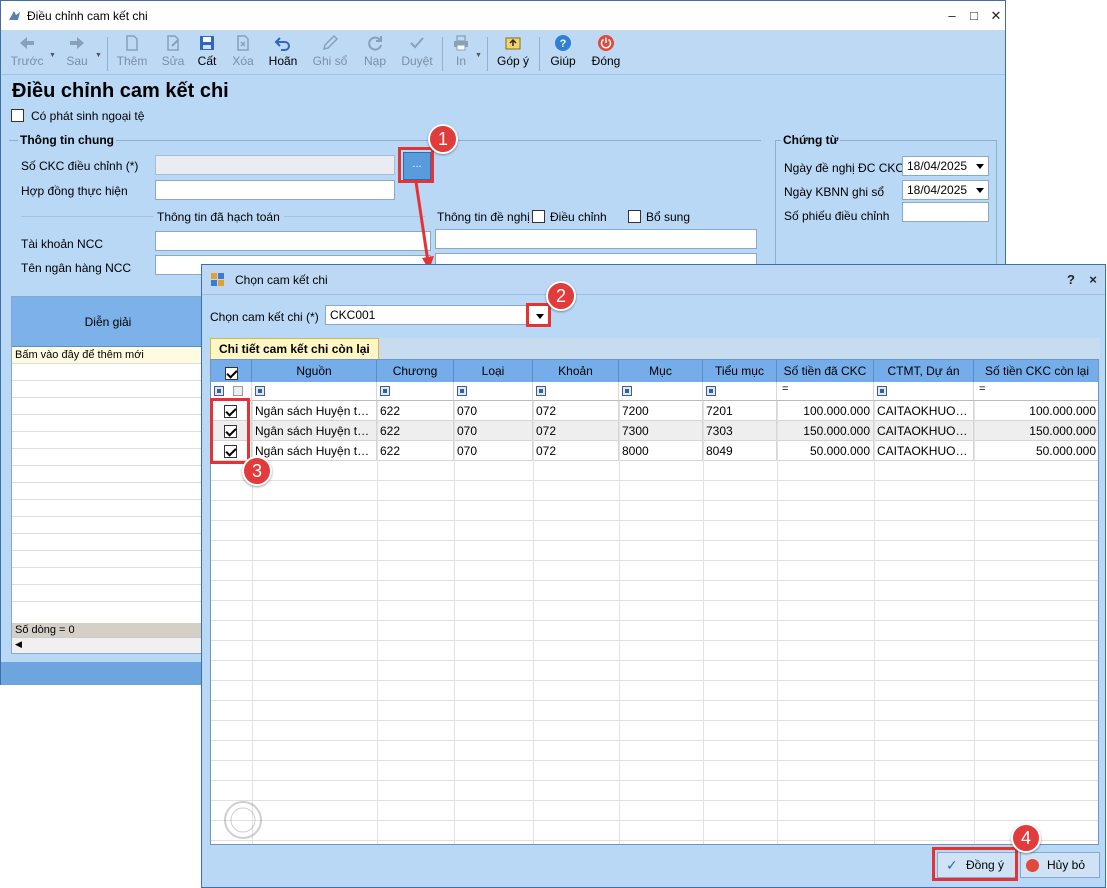 The width and height of the screenshot is (1107, 888). Describe the element at coordinates (996, 16) in the screenshot. I see `close-icon: ✕` at that location.